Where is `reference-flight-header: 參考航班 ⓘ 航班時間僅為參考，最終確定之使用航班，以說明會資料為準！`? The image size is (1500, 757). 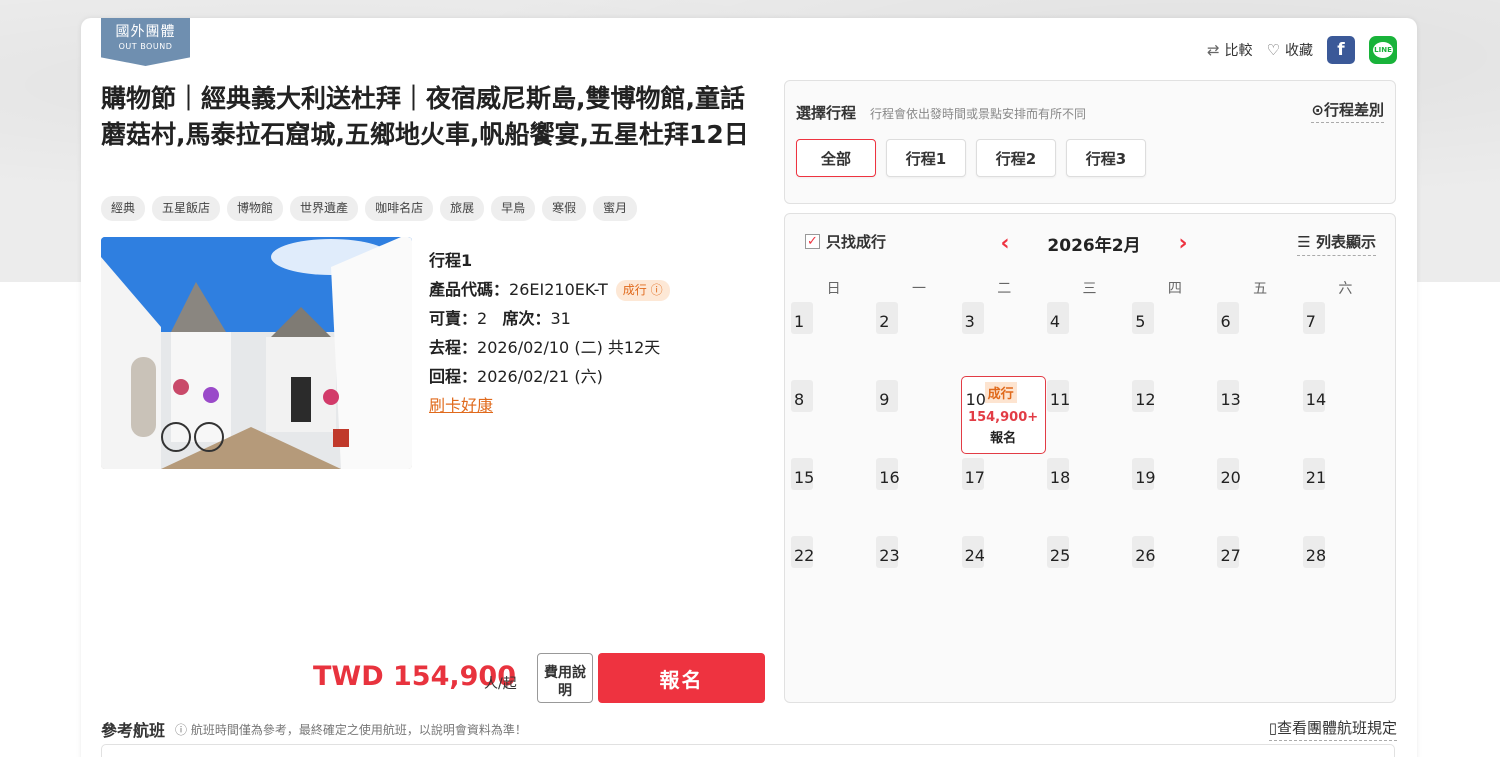
reference-flight-header: 參考航班 ⓘ 航班時間僅為參考，最終確定之使用航班，以說明會資料為準！ is located at coordinates (314, 729).